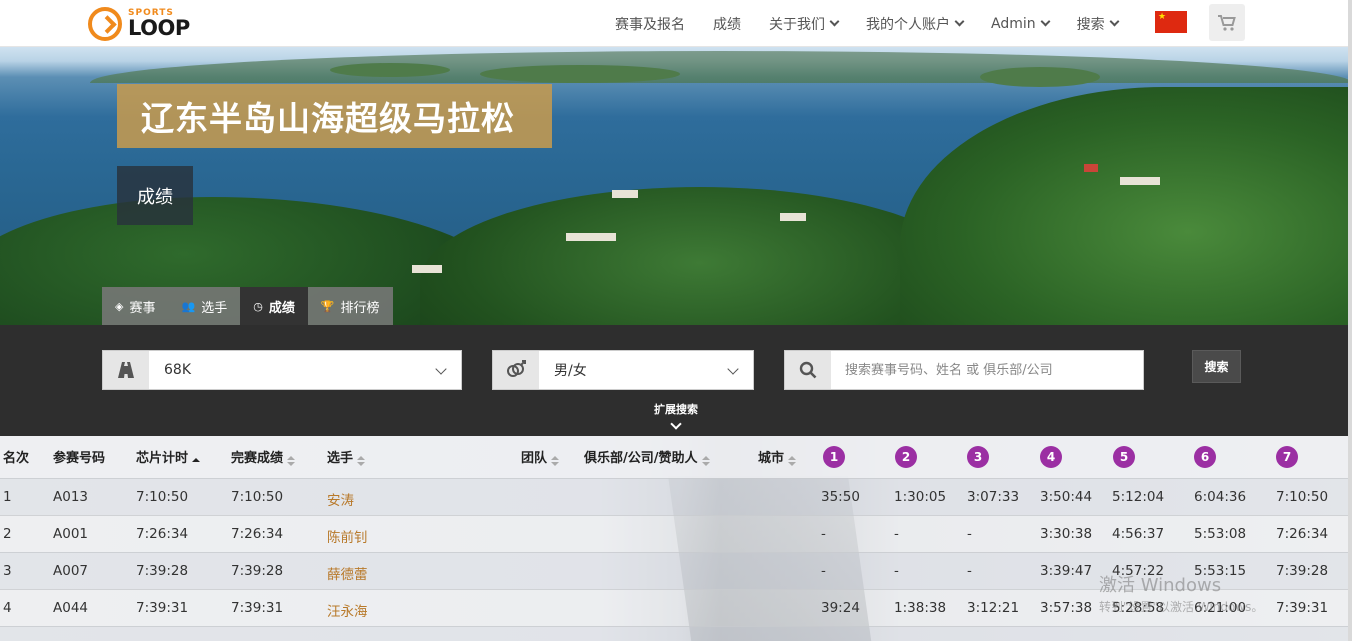  What do you see at coordinates (71, 497) in the screenshot?
I see `bib-cell: A013` at bounding box center [71, 497].